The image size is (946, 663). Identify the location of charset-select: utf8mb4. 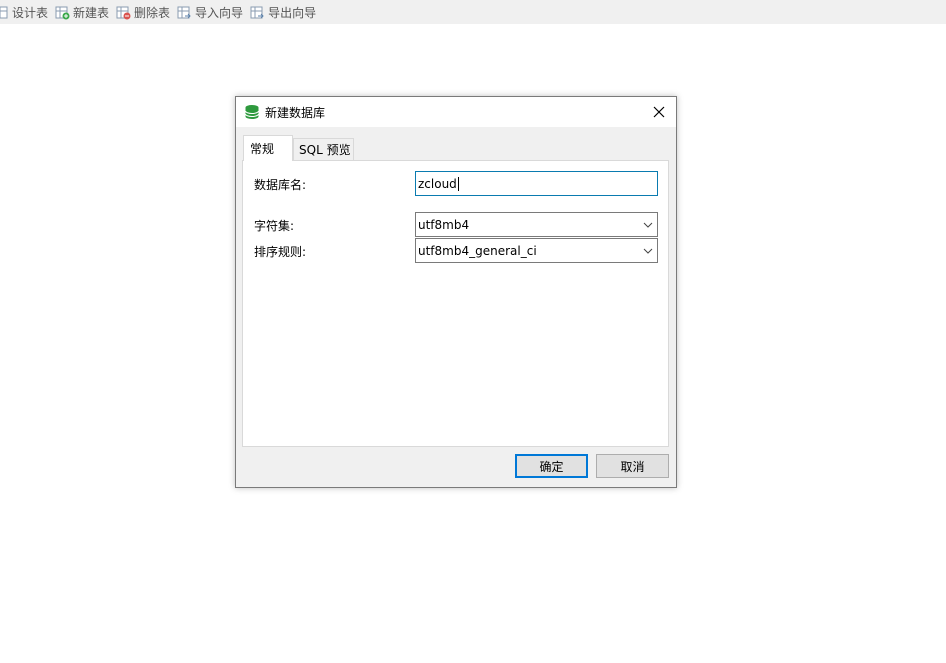
(536, 224).